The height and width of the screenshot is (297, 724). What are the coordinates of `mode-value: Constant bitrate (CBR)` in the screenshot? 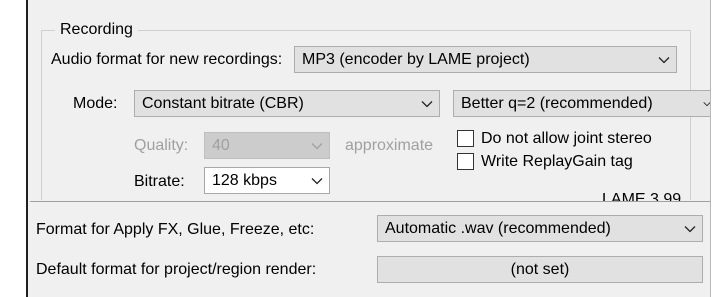 It's located at (223, 103).